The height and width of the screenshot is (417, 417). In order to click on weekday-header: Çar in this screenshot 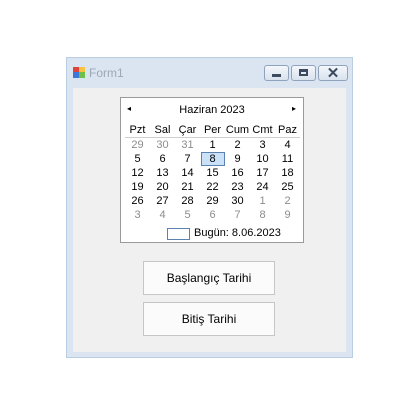, I will do `click(187, 130)`.